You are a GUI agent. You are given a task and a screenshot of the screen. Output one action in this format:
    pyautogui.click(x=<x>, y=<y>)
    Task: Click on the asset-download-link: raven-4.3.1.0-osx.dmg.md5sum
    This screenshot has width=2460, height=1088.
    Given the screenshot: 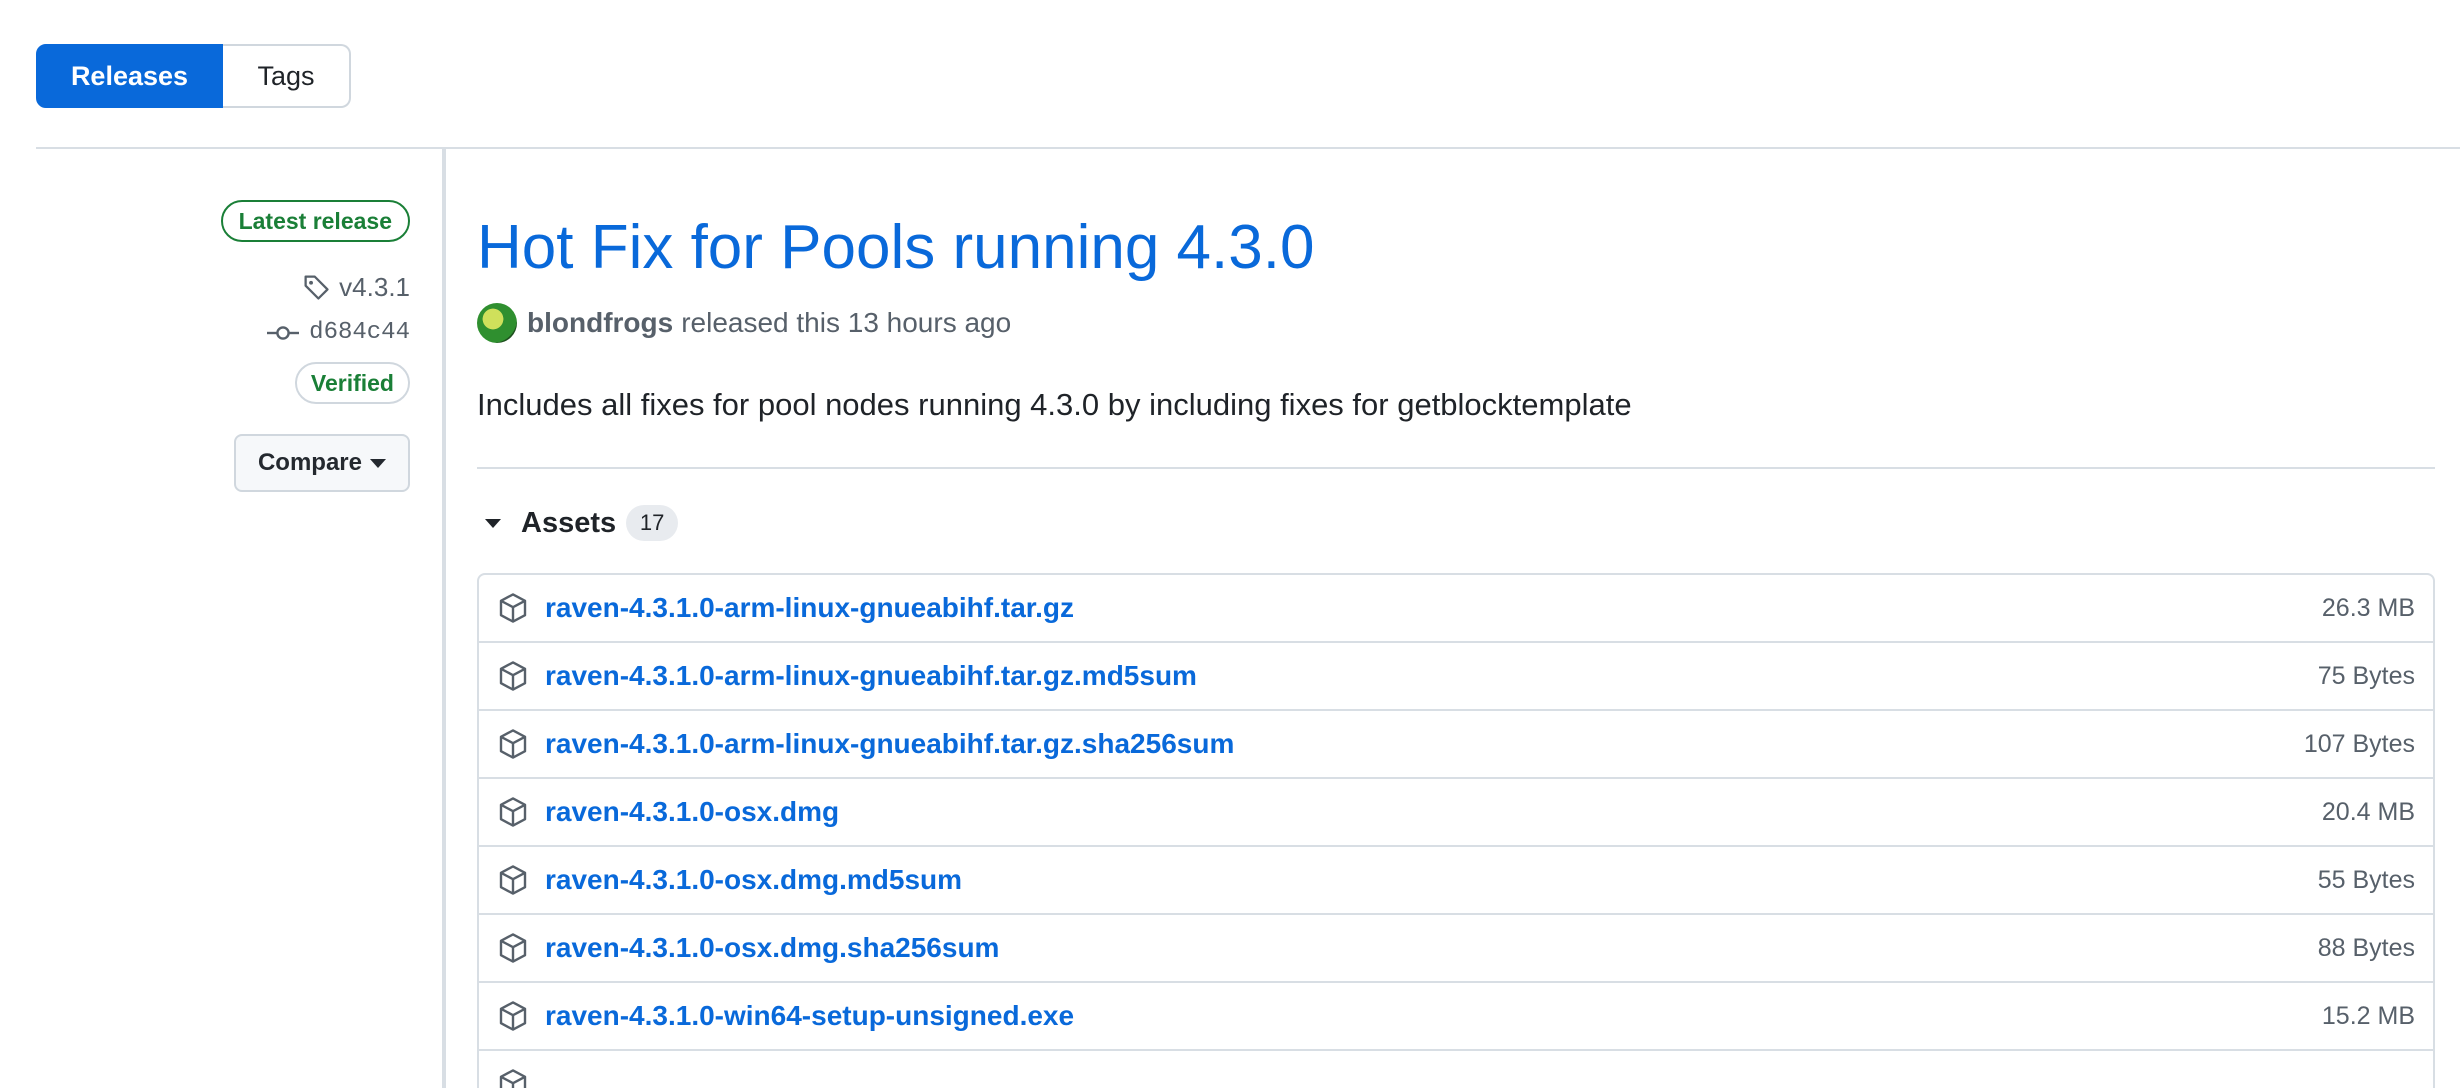 What is the action you would take?
    pyautogui.click(x=1431, y=880)
    